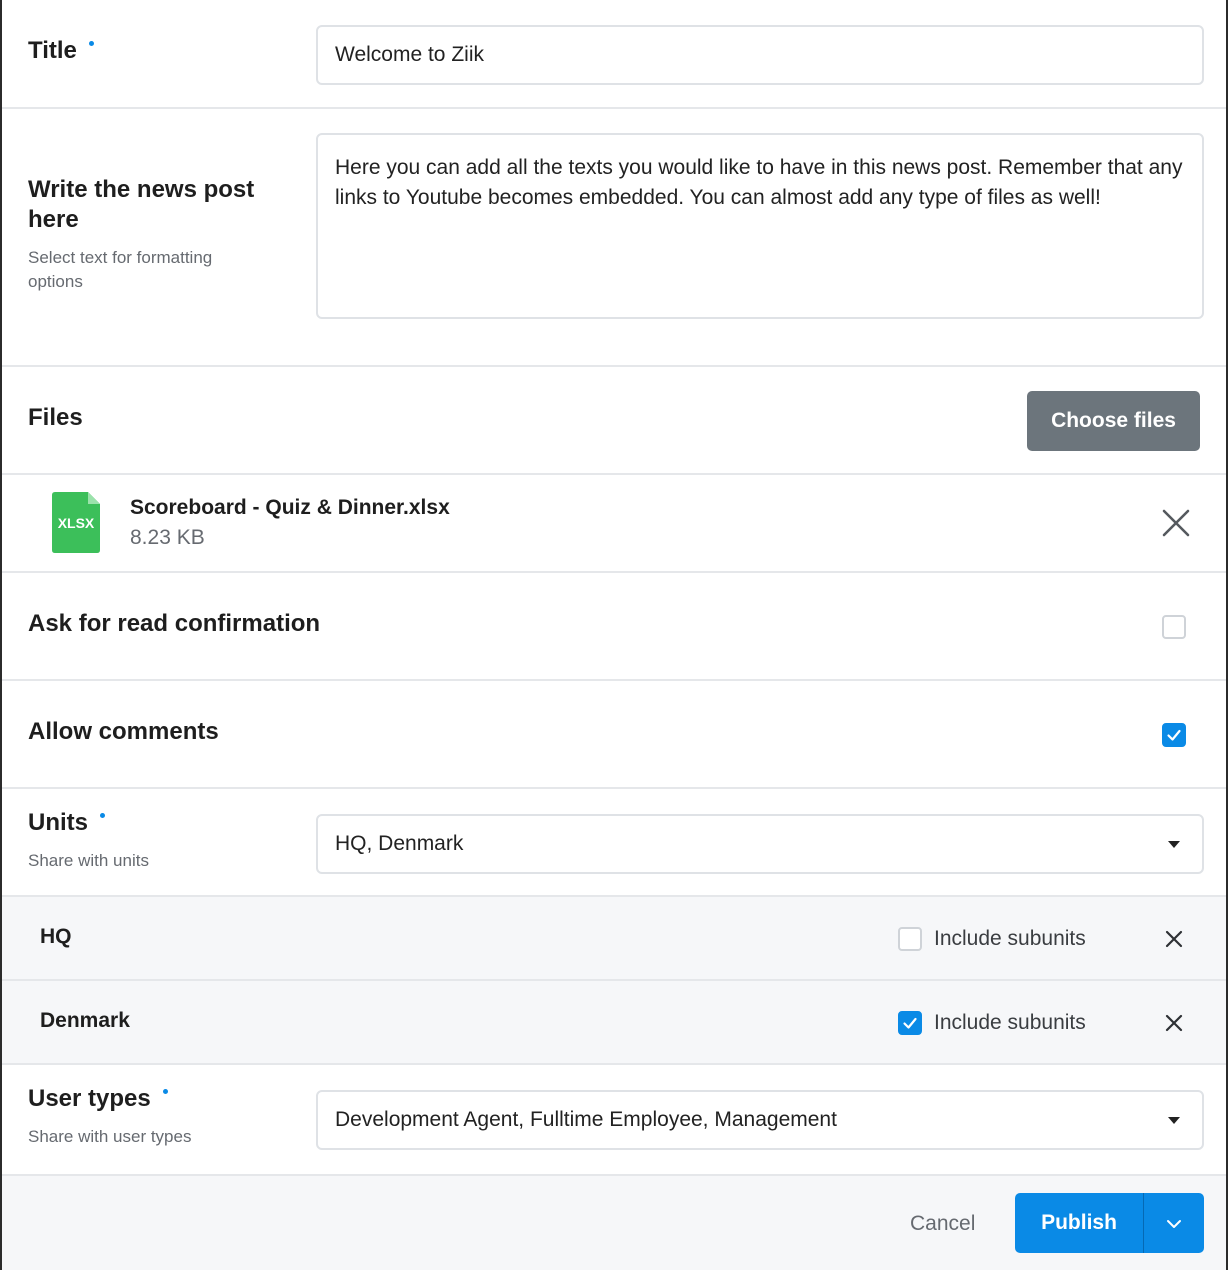 The height and width of the screenshot is (1270, 1228). I want to click on post-body-label-line2: here, so click(53, 219).